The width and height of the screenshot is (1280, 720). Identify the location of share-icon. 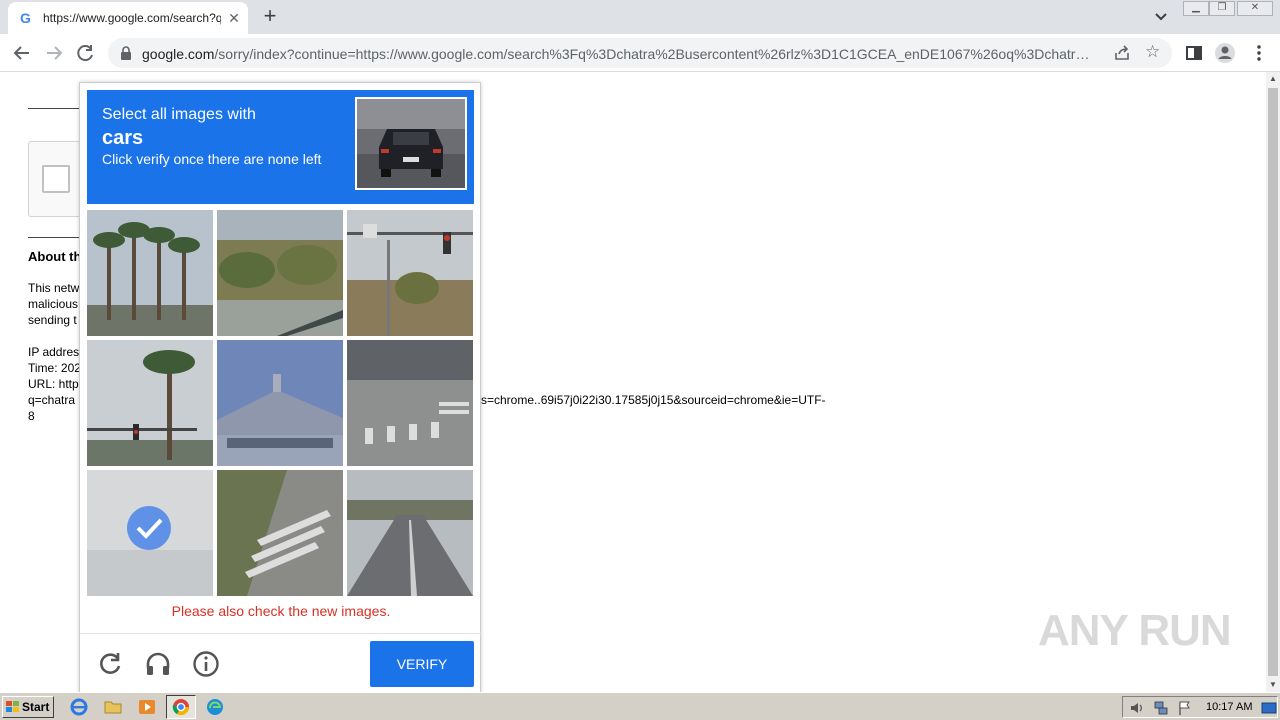
(1122, 53).